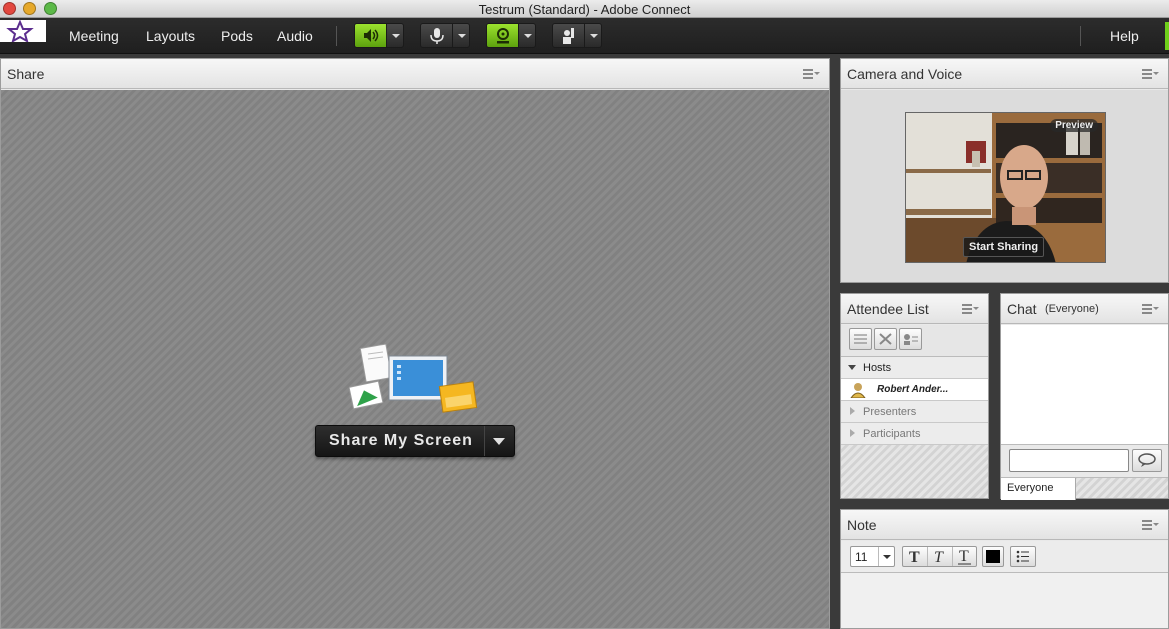 This screenshot has width=1169, height=629. Describe the element at coordinates (1084, 488) in the screenshot. I see `chat-tab-bar: Everyone` at that location.